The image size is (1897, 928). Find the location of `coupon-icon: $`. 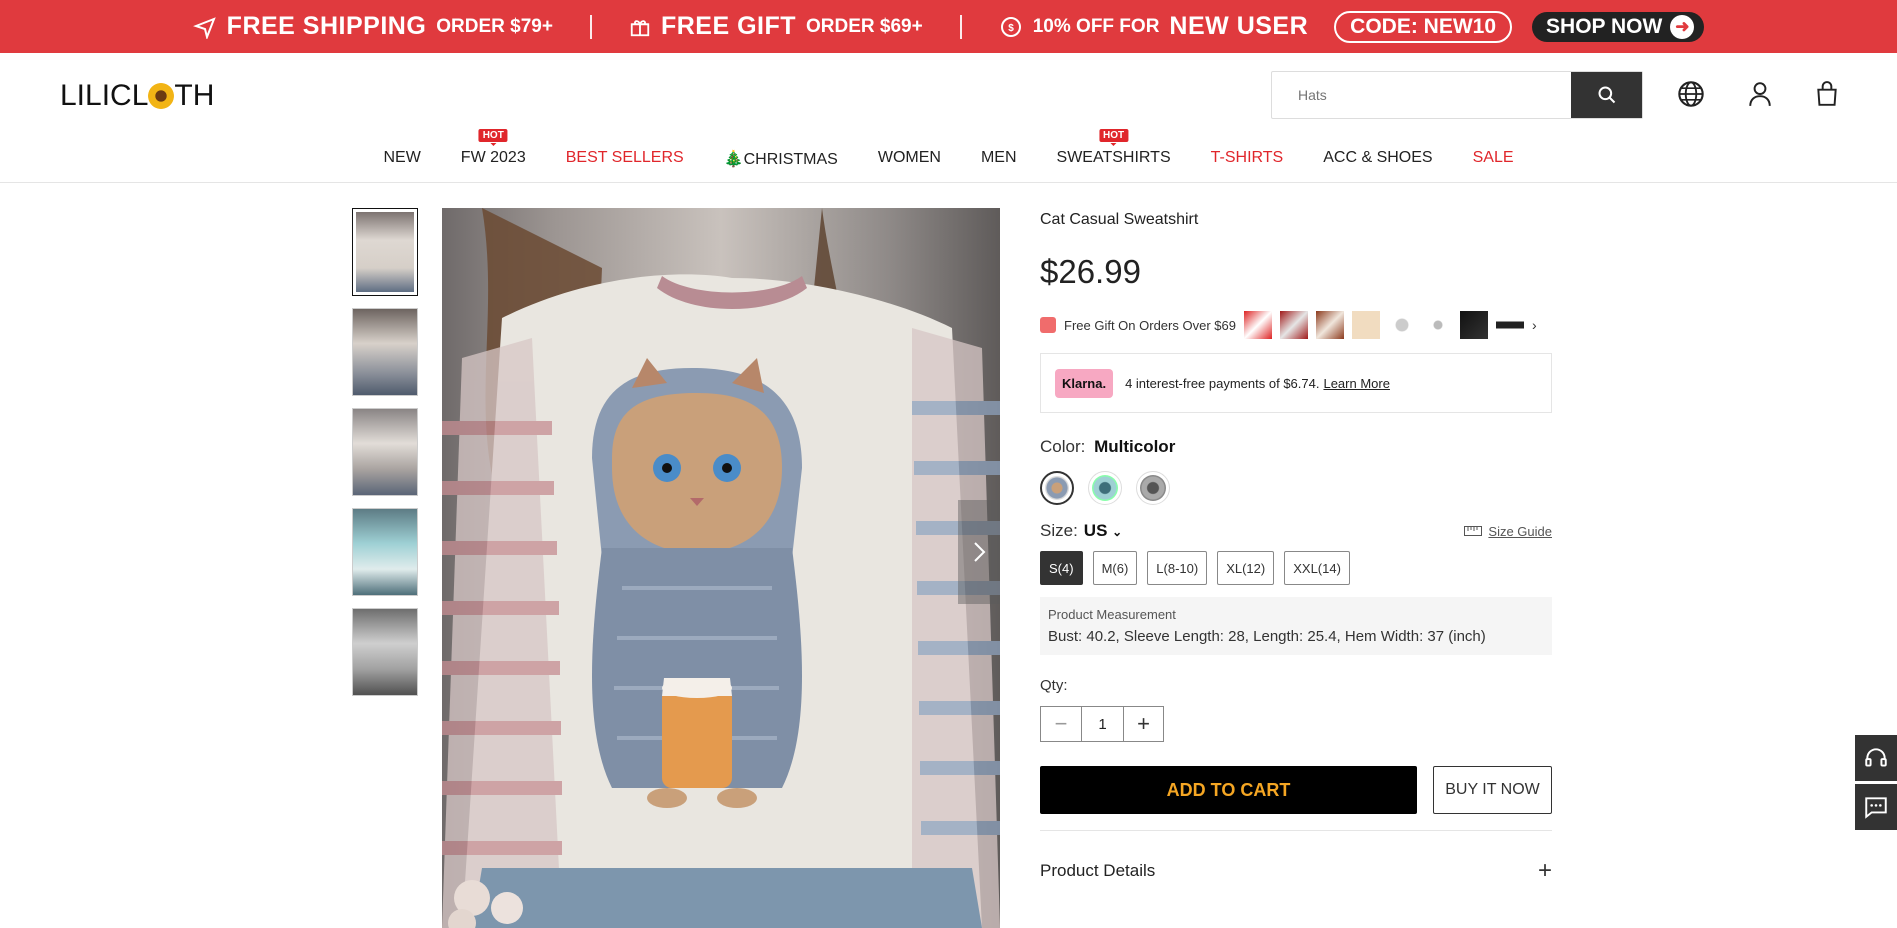

coupon-icon: $ is located at coordinates (1010, 26).